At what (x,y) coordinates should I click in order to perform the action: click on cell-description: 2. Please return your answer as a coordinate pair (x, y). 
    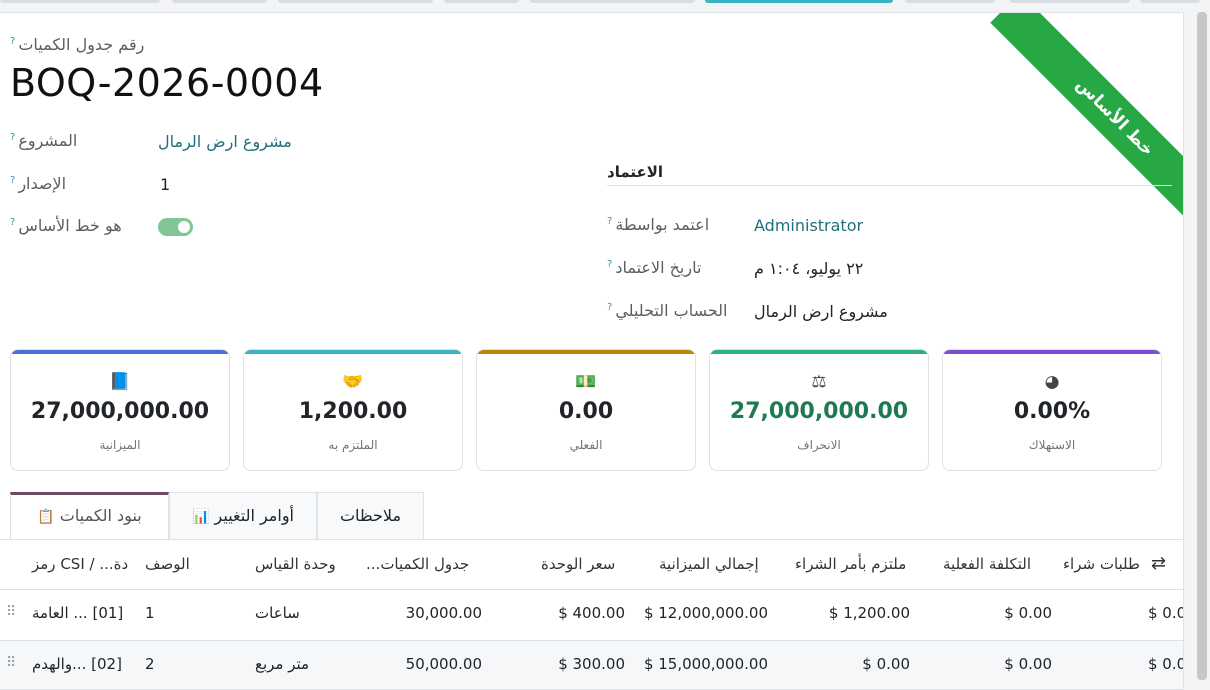
    Looking at the image, I should click on (150, 664).